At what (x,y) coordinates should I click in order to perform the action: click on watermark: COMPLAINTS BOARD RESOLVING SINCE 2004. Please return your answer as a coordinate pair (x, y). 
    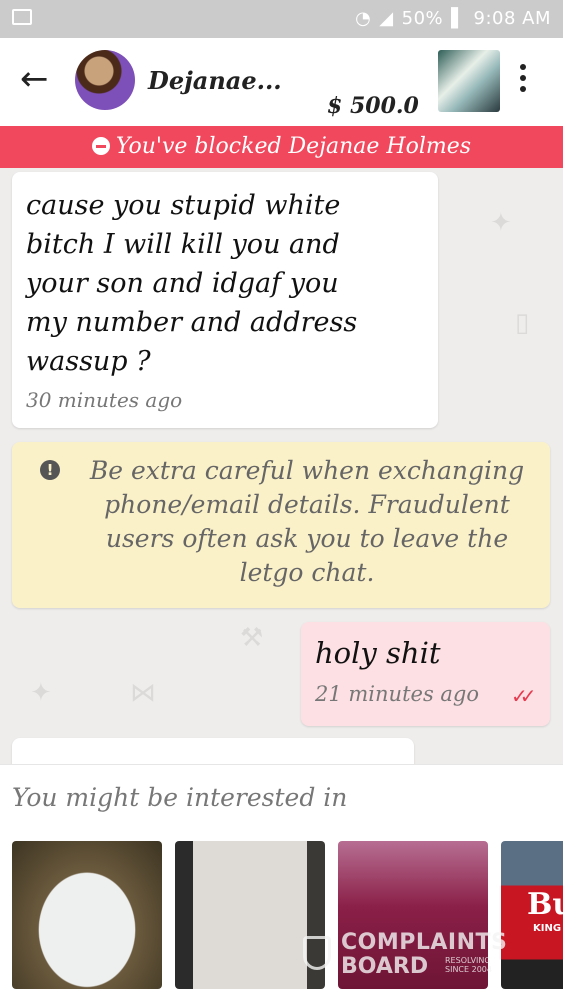
    Looking at the image, I should click on (413, 956).